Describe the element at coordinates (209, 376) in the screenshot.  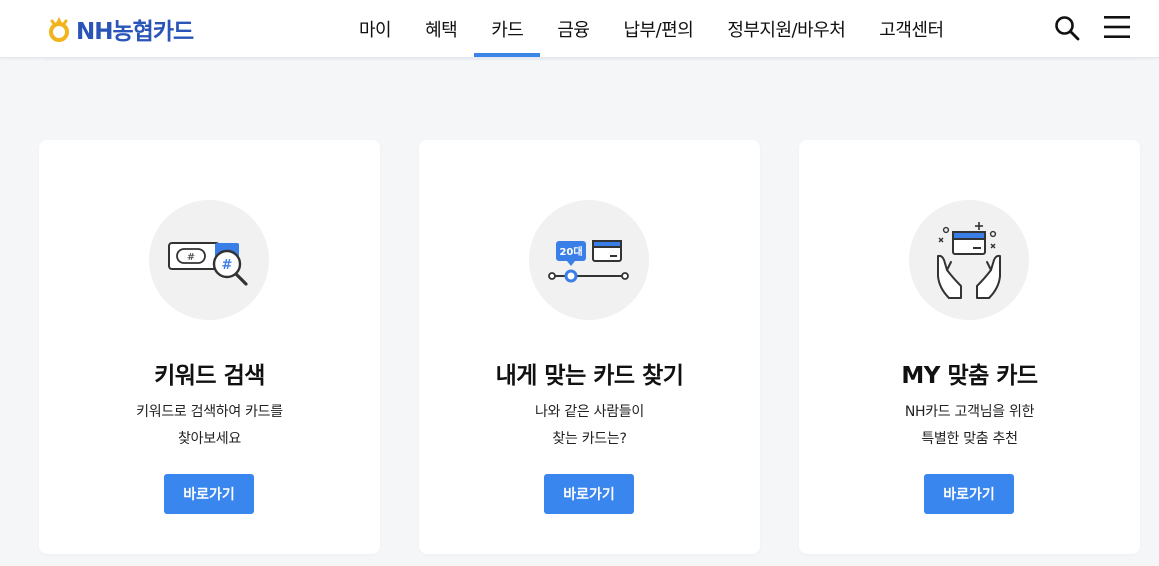
I see `card-title: 키워드 검색` at that location.